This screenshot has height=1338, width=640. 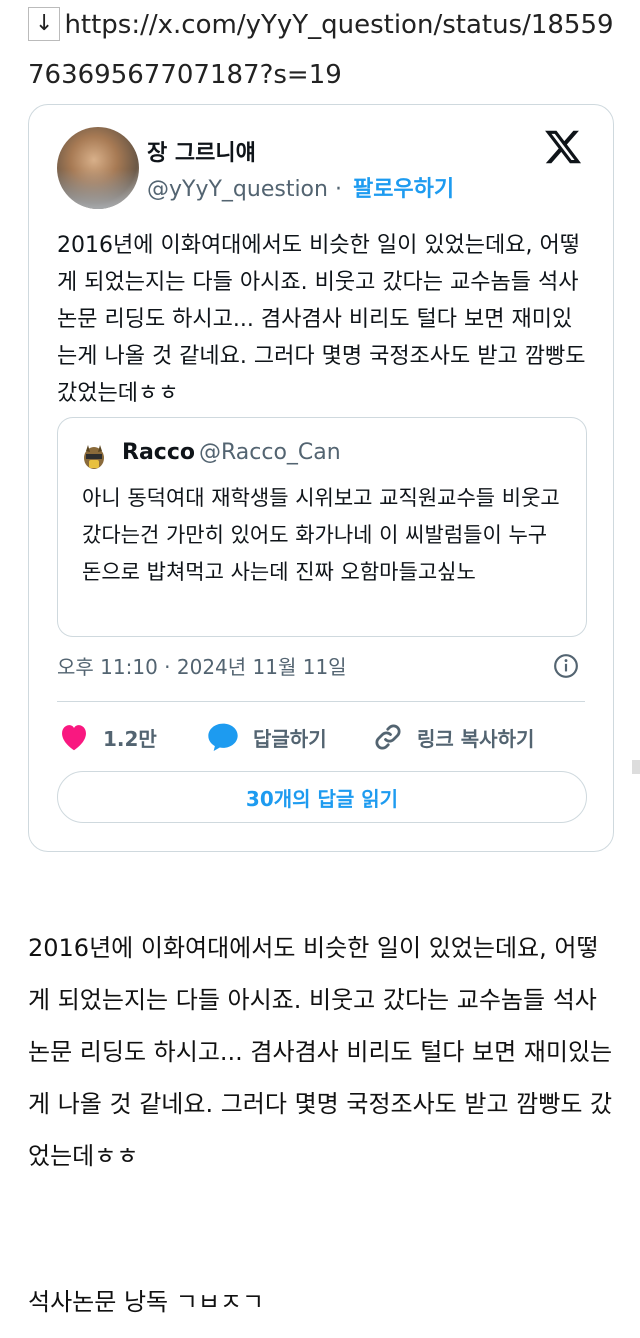 I want to click on scroll-marker, so click(x=636, y=767).